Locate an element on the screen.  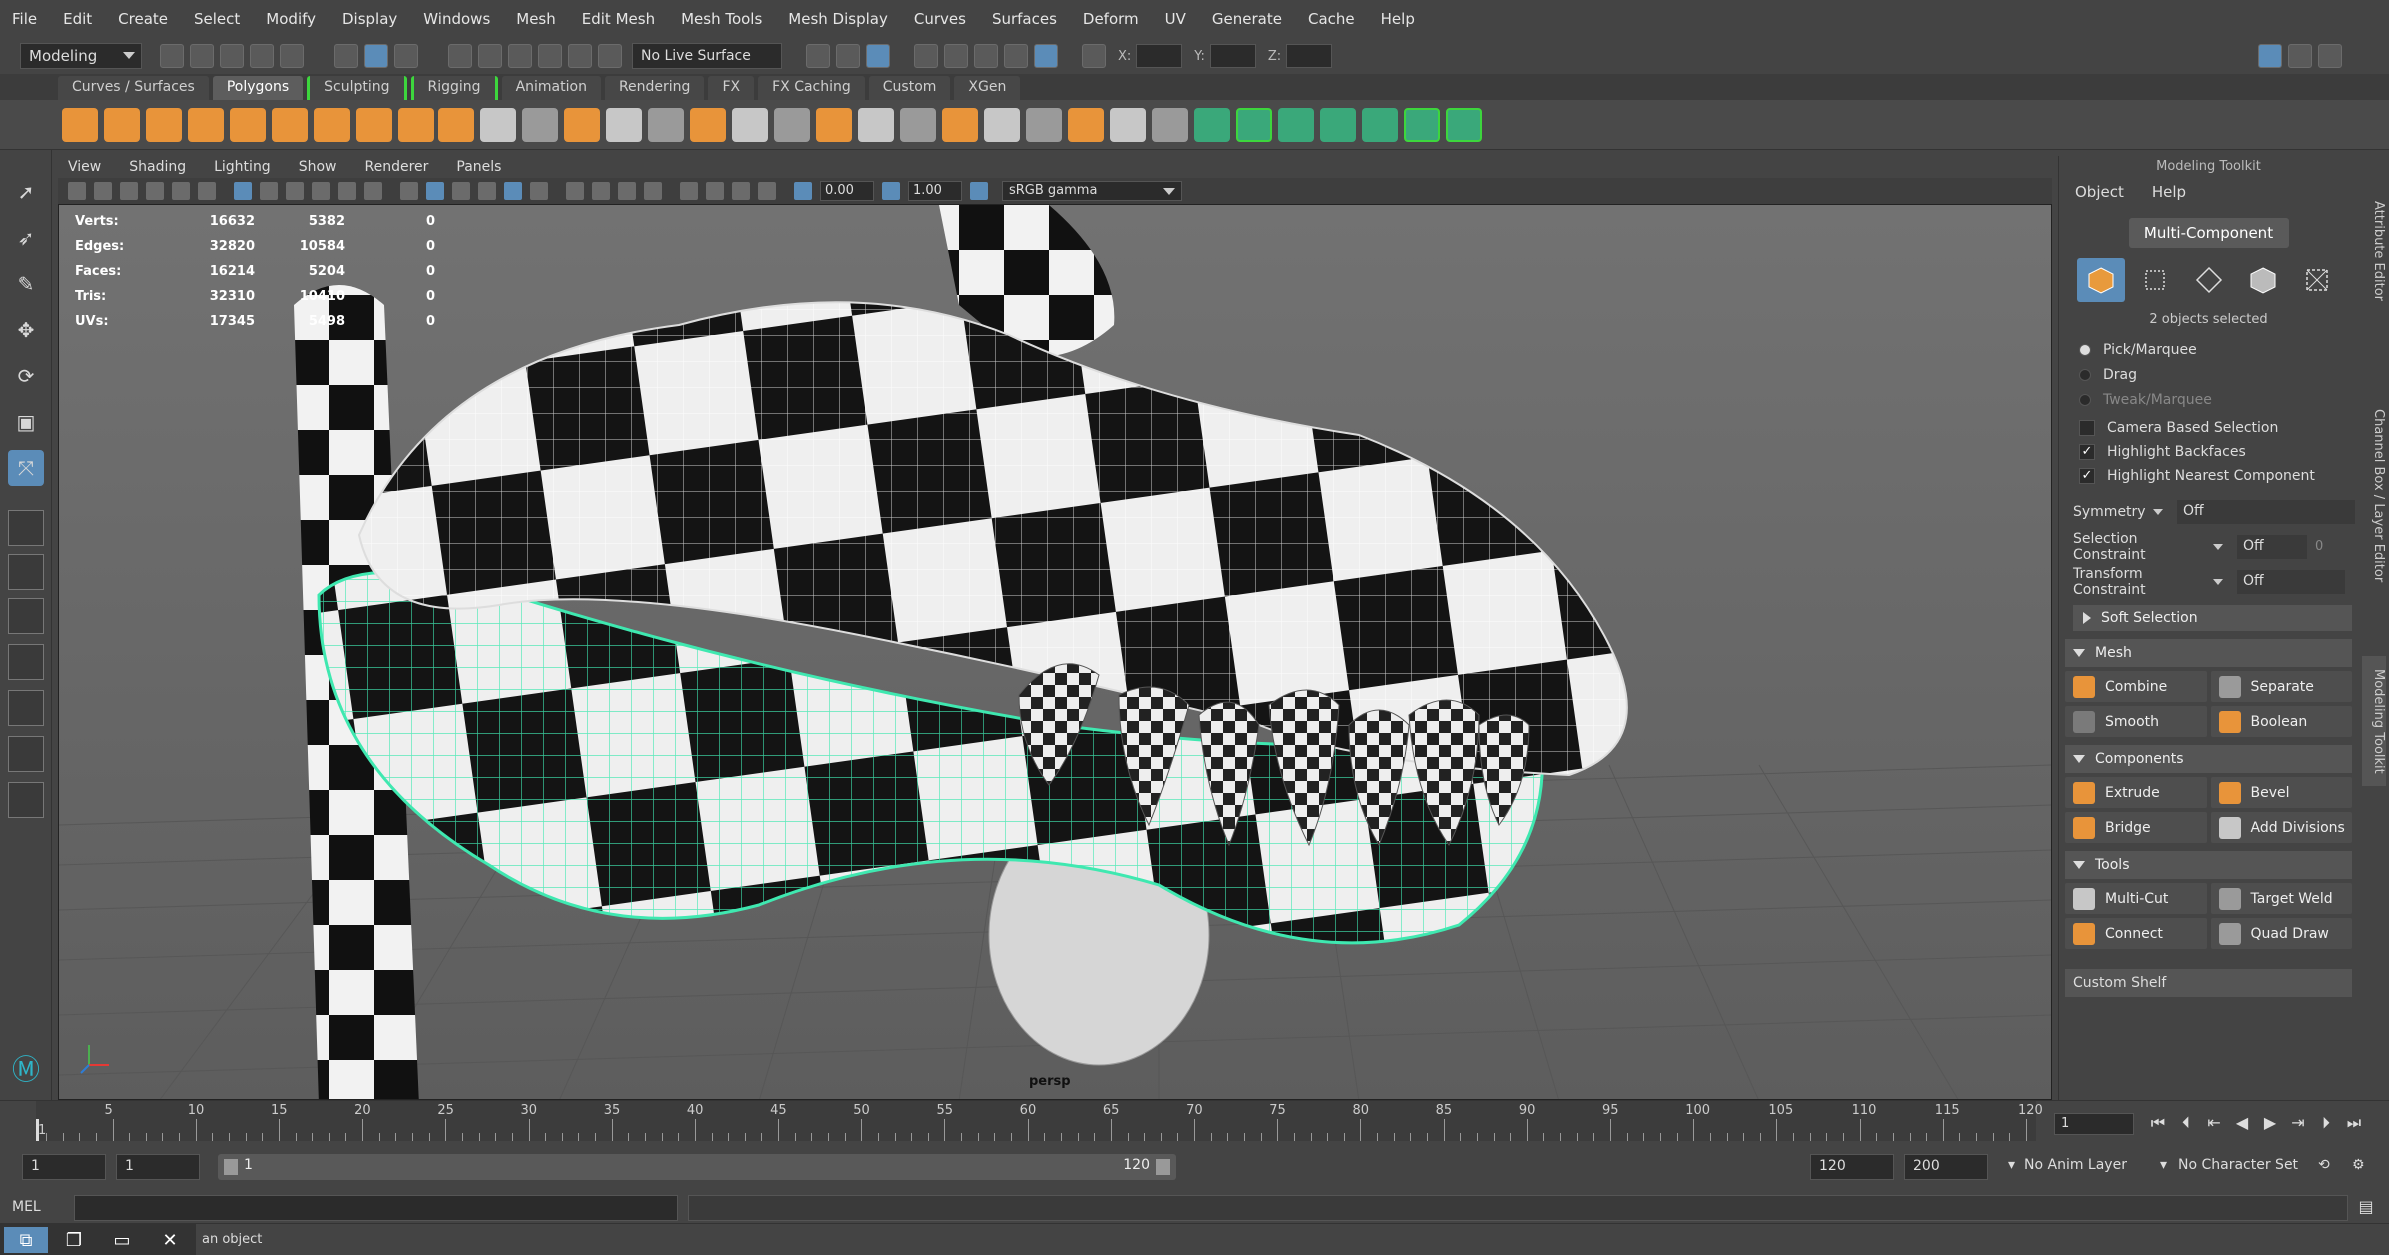
camera-select-icon is located at coordinates (77, 191).